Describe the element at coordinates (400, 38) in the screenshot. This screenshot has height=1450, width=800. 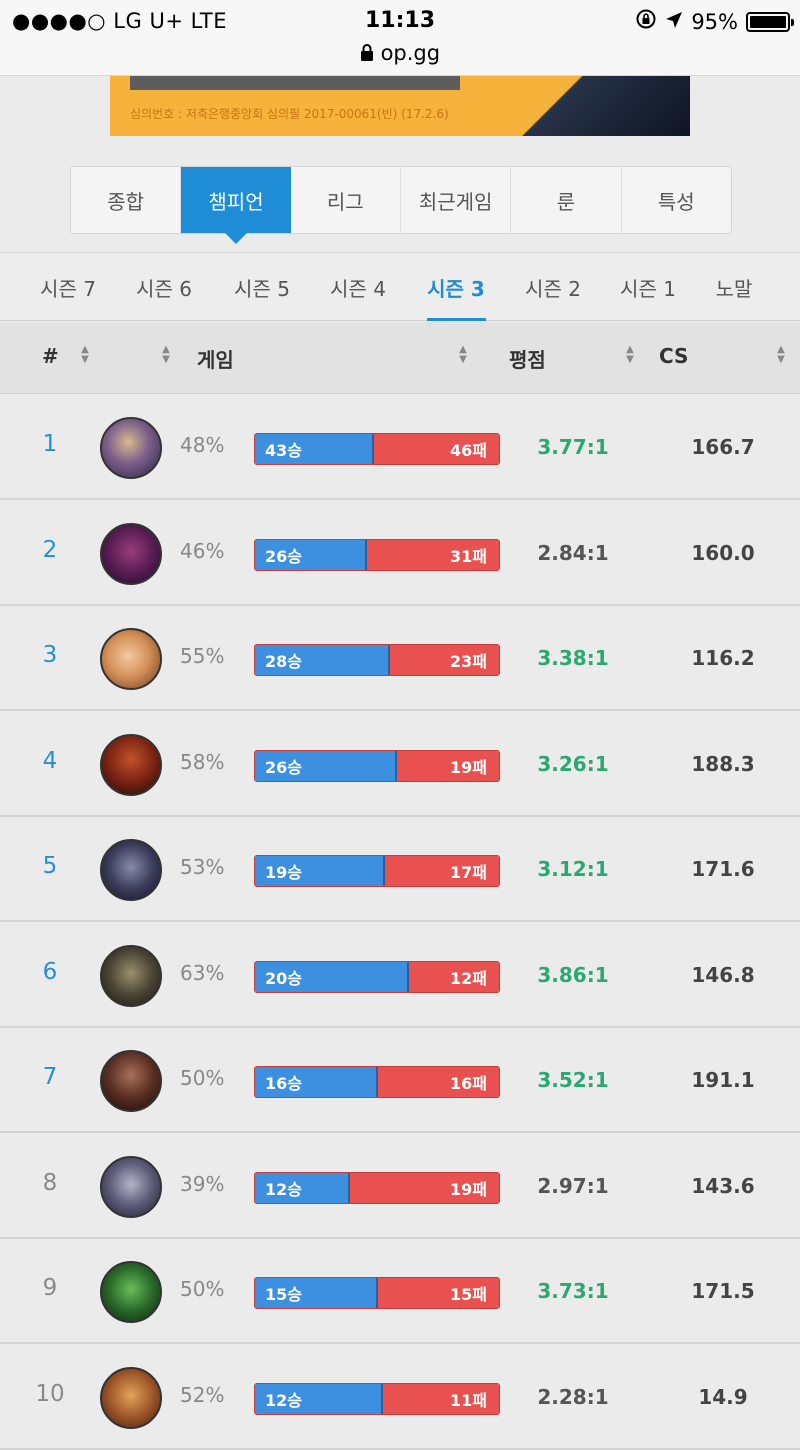
I see `status-bar: ●●●●○ LG U+ LTE 11:13 op.gg 95%` at that location.